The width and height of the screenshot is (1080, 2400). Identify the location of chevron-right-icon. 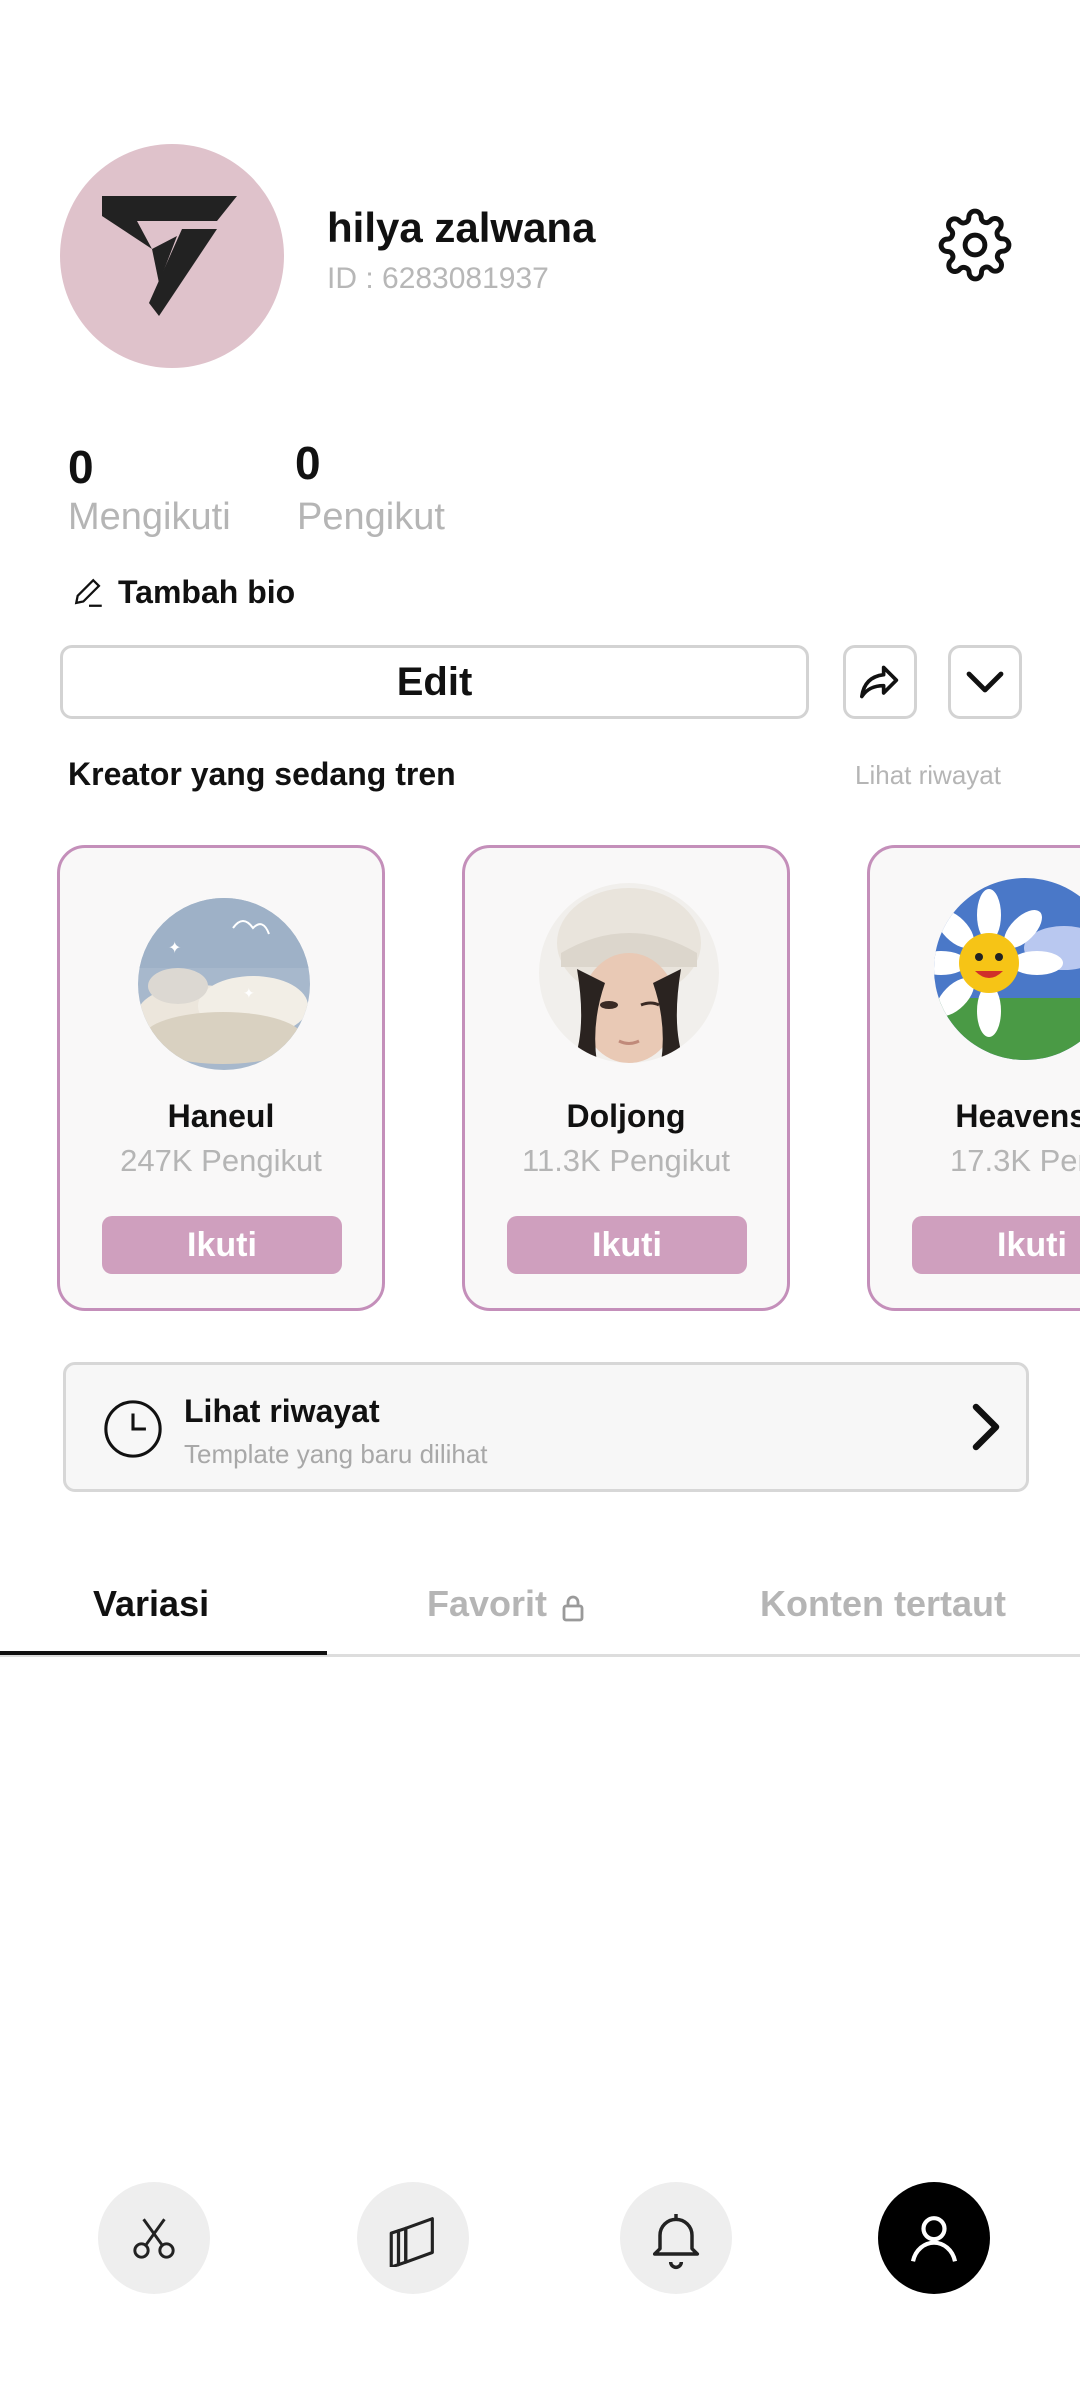
(986, 1427).